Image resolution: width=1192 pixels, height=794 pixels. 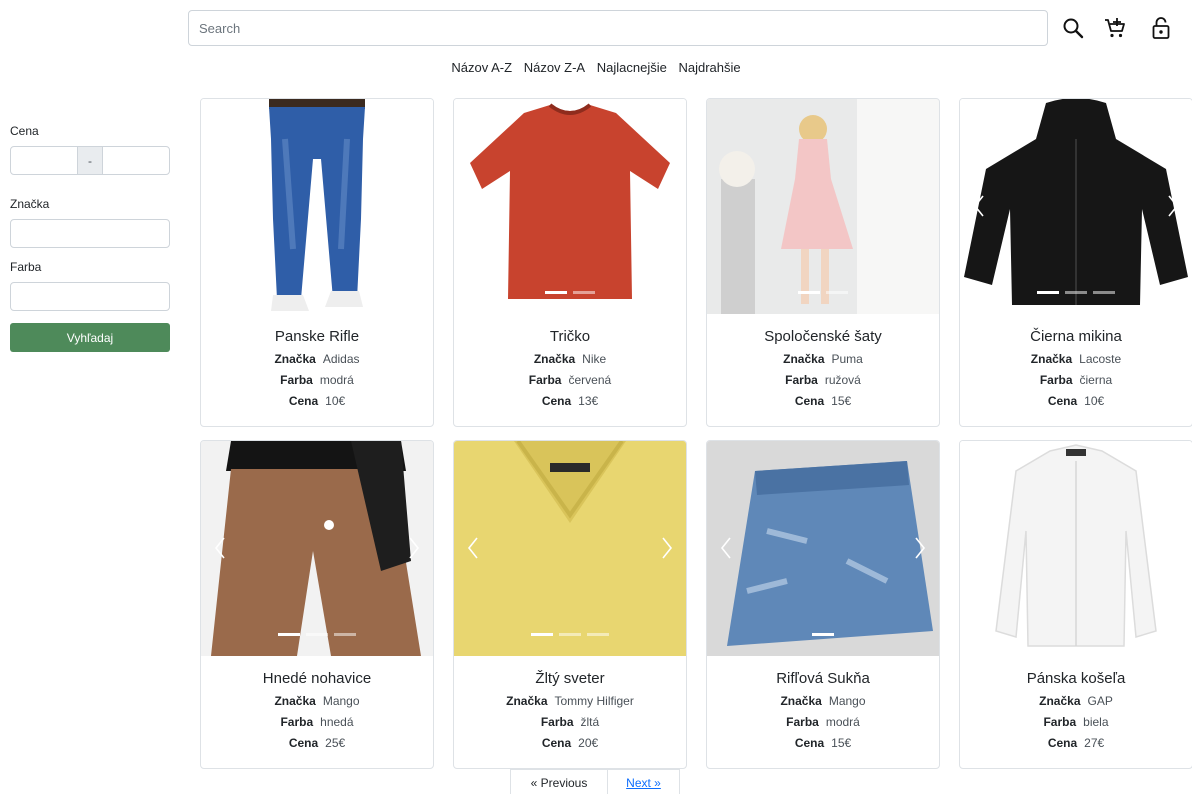 What do you see at coordinates (1076, 678) in the screenshot?
I see `product-title: Pánska košeľa` at bounding box center [1076, 678].